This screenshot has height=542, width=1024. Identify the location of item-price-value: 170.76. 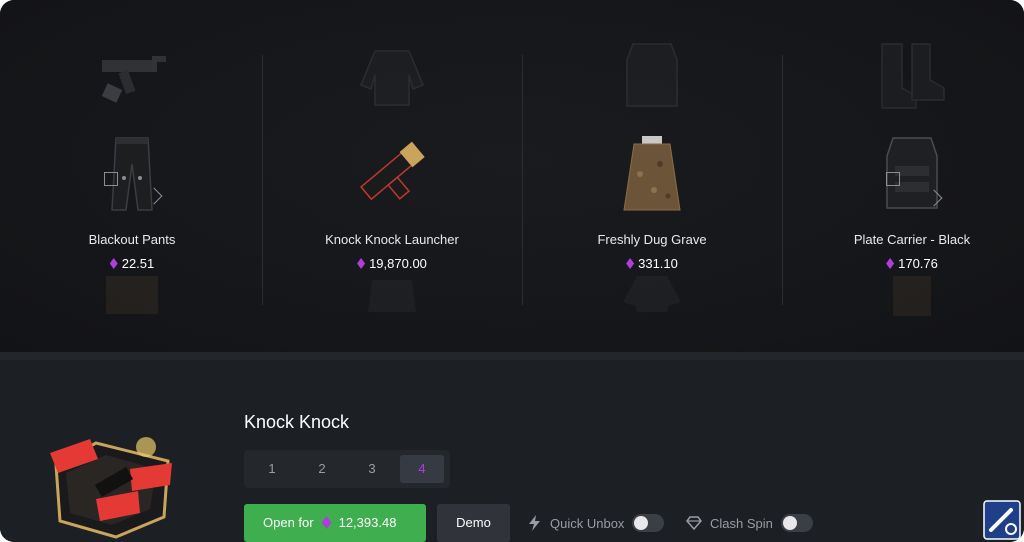
(918, 263).